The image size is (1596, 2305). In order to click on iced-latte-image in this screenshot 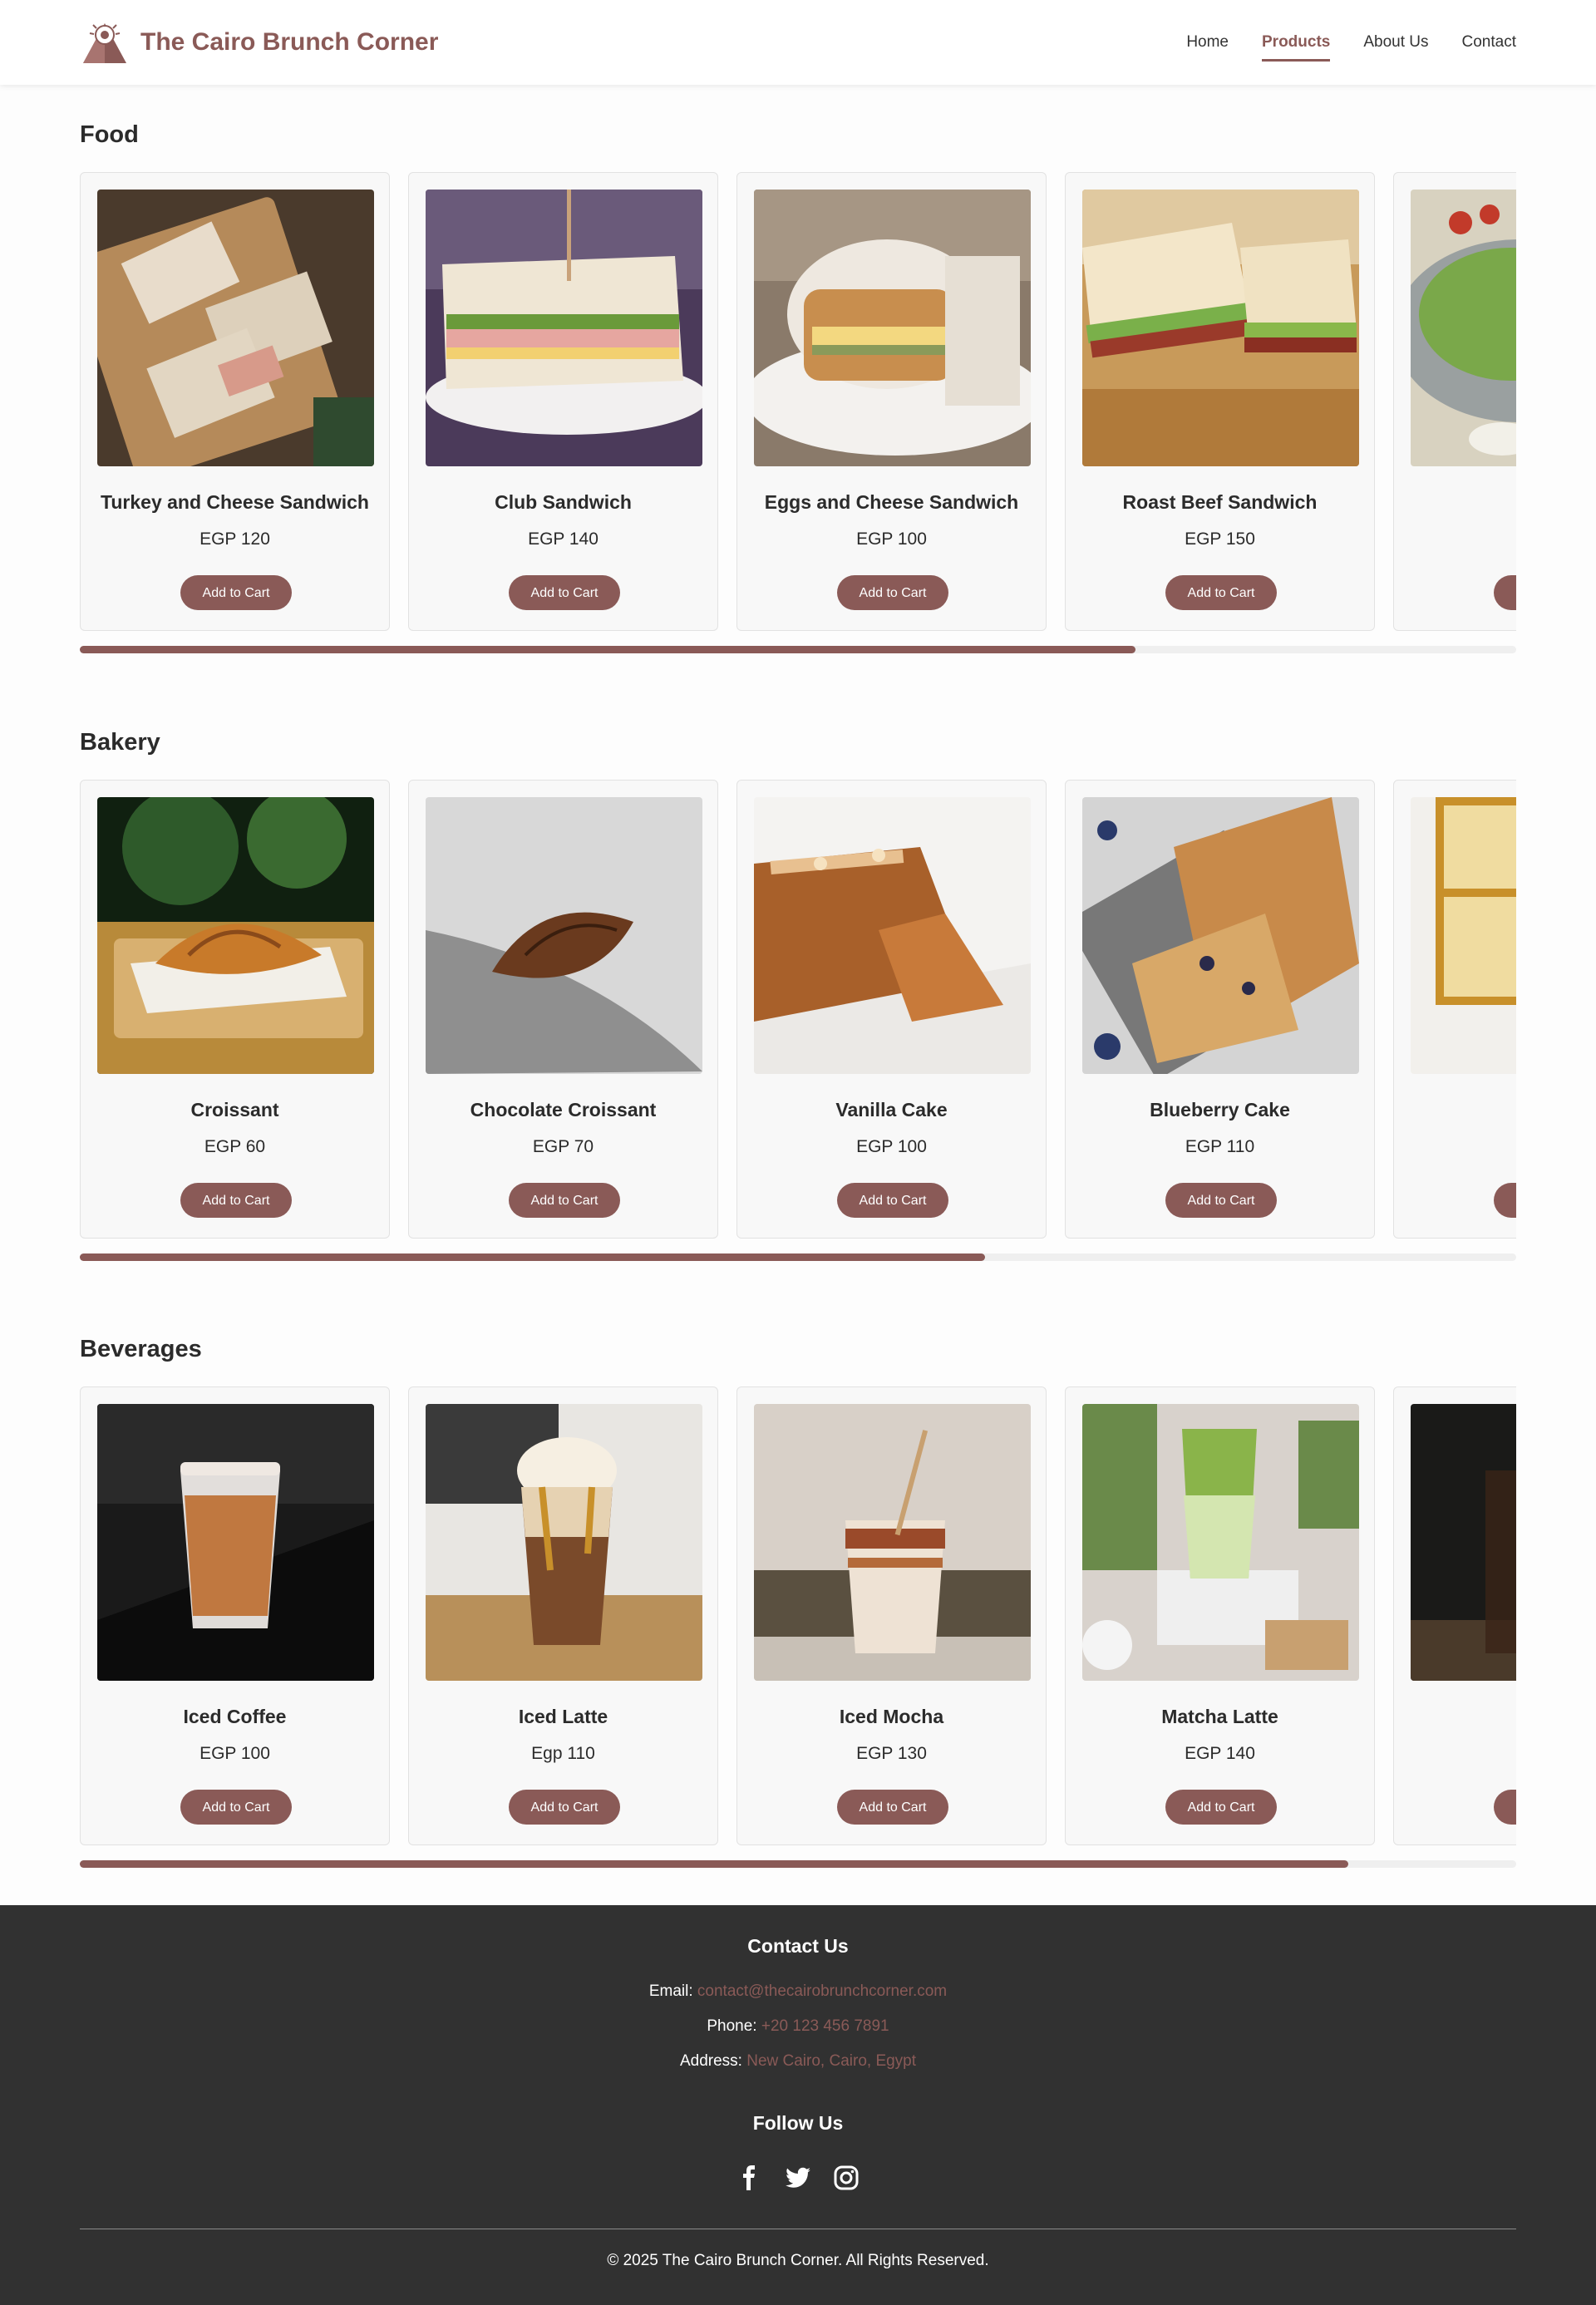, I will do `click(564, 1542)`.